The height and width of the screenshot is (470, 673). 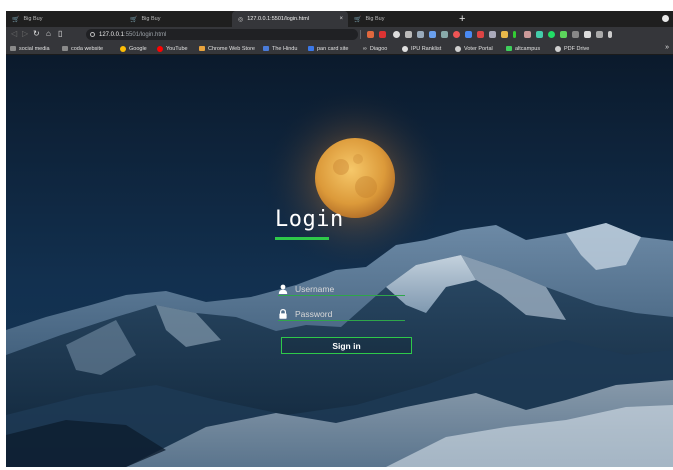 What do you see at coordinates (527, 34) in the screenshot?
I see `extension-cookie-icon` at bounding box center [527, 34].